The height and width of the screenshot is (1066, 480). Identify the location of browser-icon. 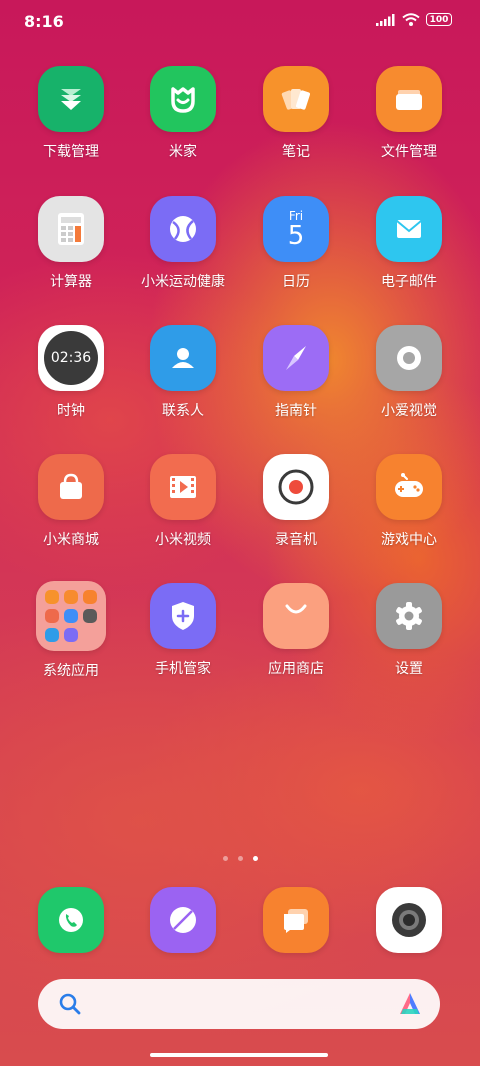
(183, 920).